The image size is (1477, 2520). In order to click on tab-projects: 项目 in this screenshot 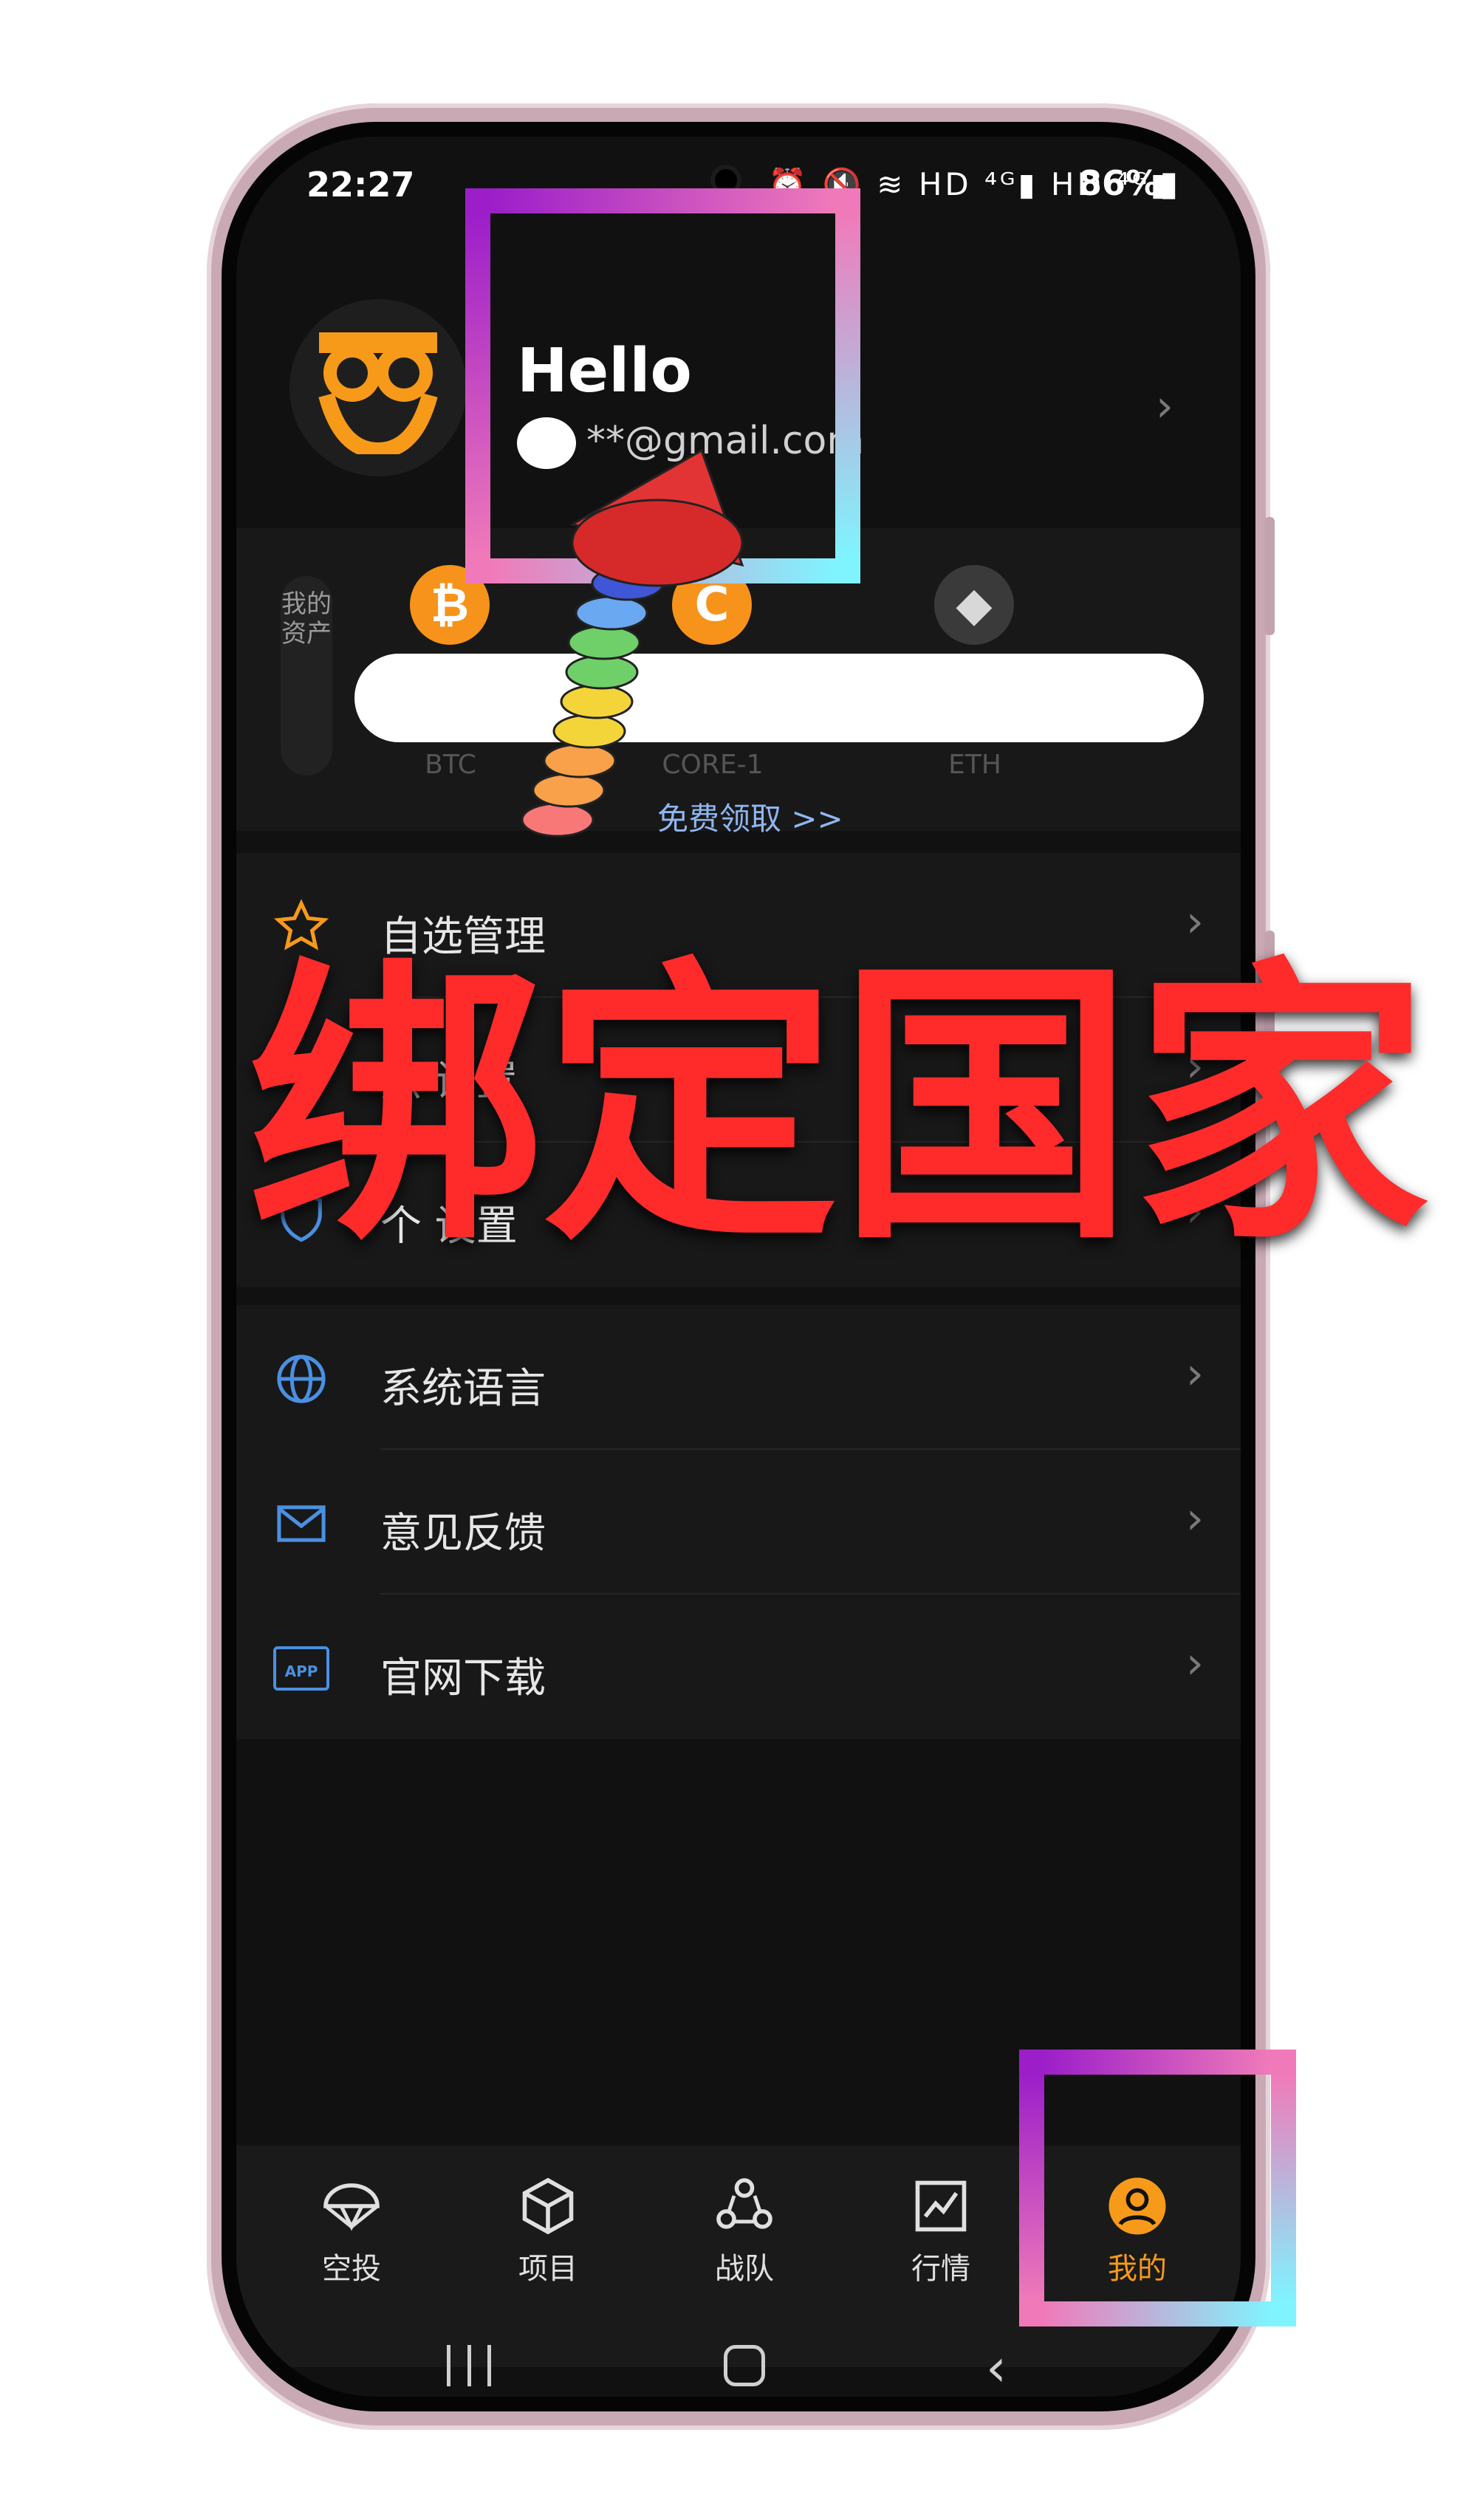, I will do `click(548, 2231)`.